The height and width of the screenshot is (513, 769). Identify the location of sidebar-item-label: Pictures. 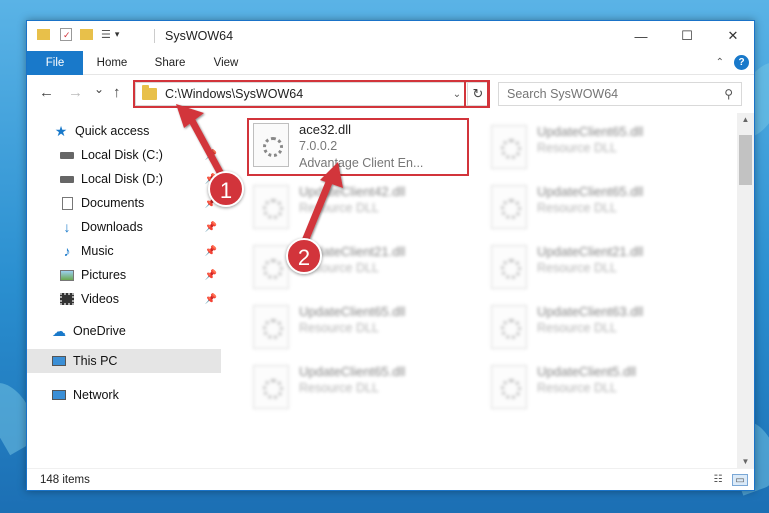
(104, 275).